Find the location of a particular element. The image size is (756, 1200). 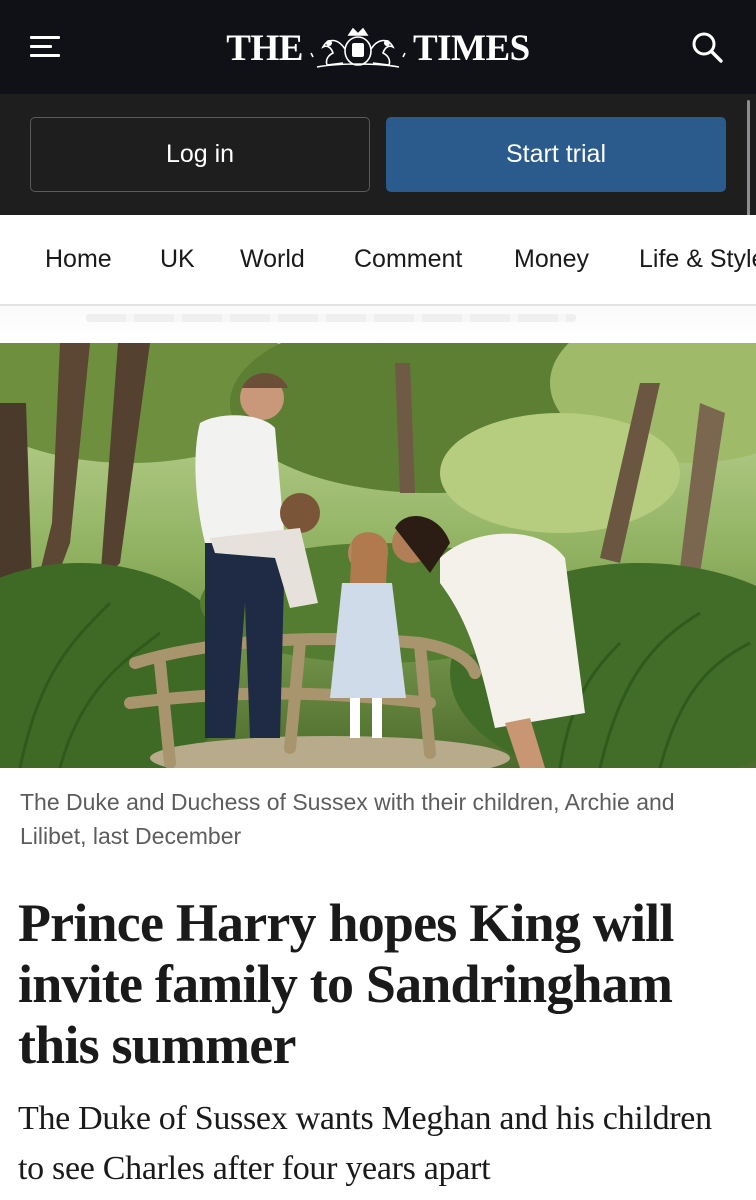

masthead-logo: THE TIMES is located at coordinates (378, 48).